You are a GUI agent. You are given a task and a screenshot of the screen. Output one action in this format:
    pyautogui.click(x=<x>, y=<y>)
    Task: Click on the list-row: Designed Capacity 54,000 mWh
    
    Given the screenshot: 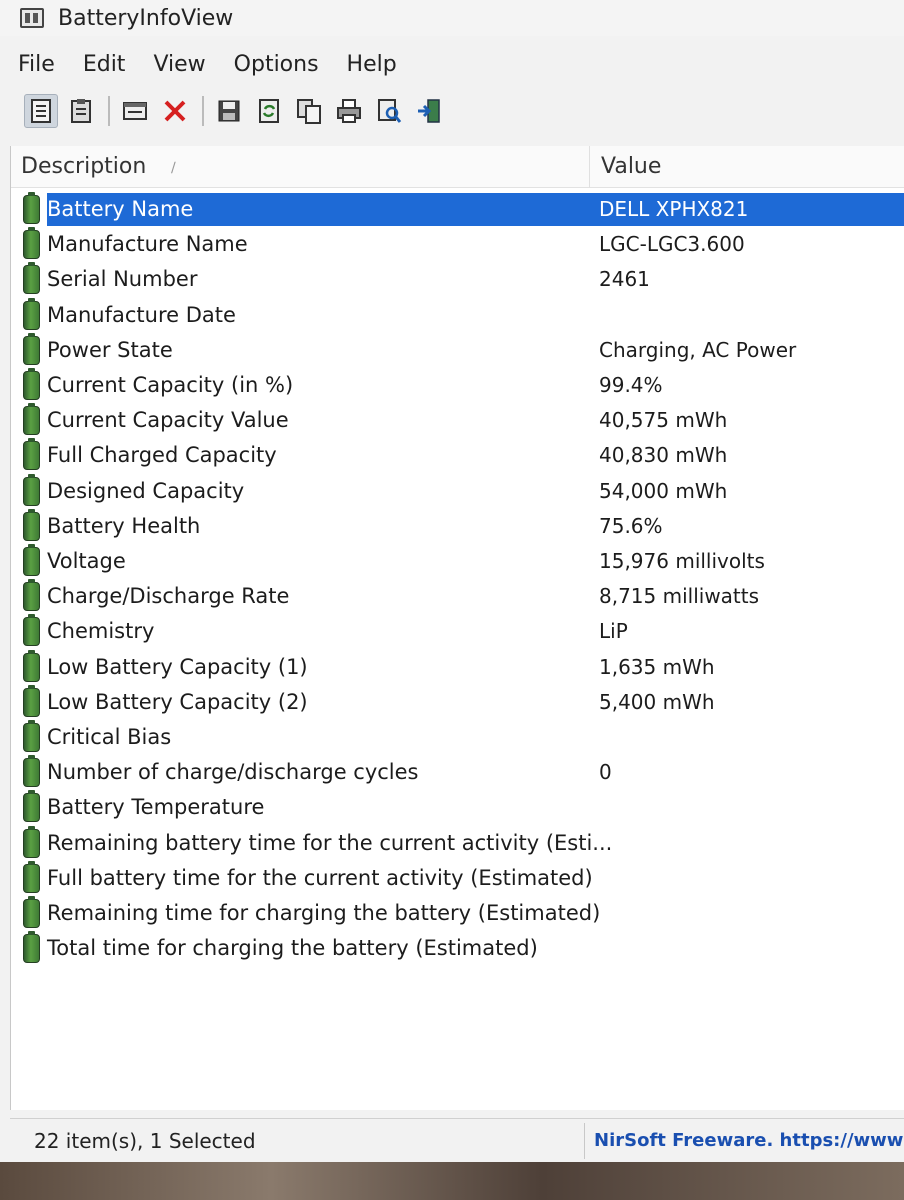 What is the action you would take?
    pyautogui.click(x=463, y=491)
    